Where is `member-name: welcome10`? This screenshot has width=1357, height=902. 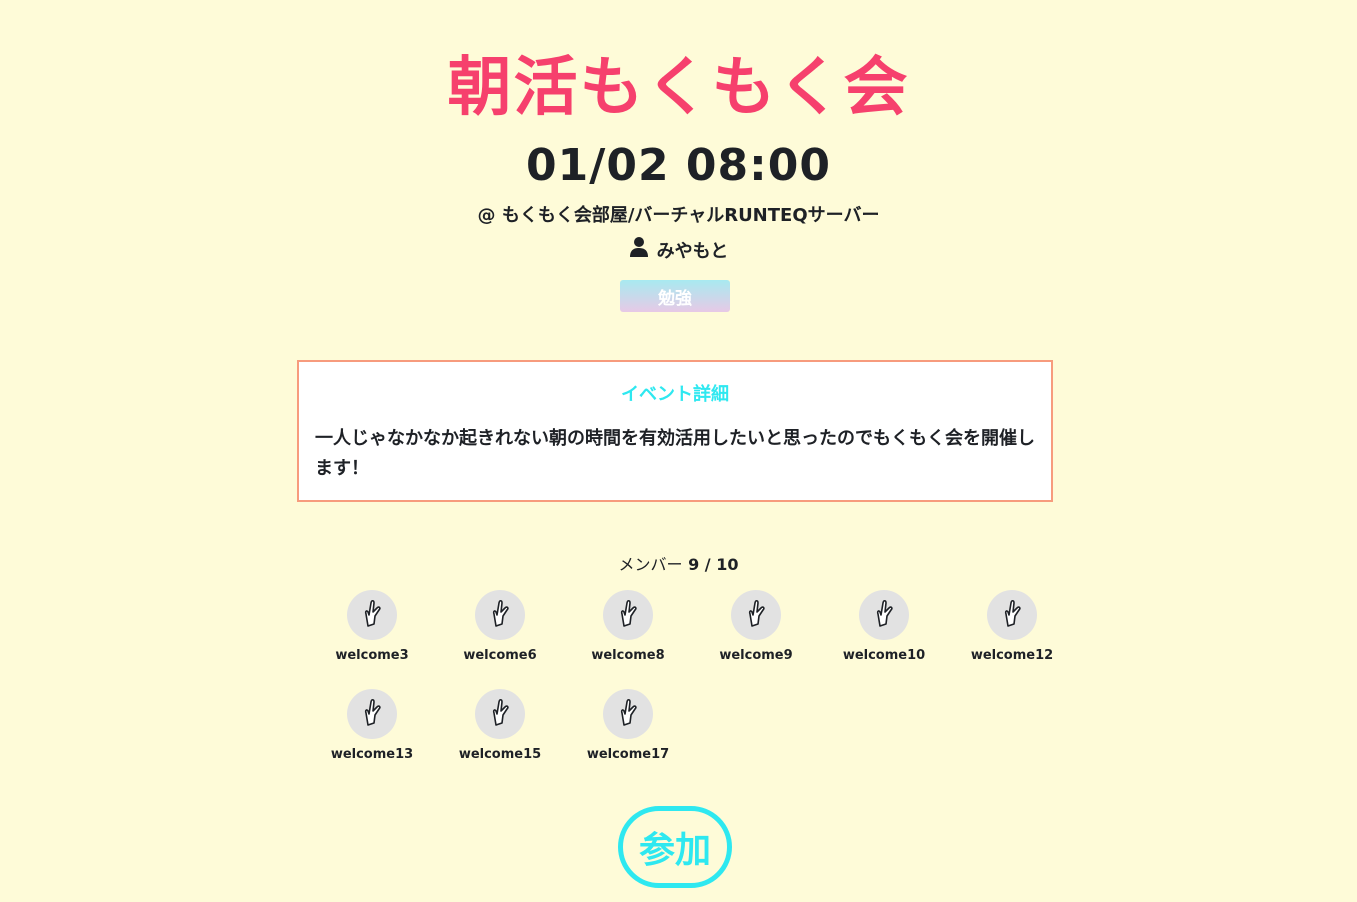 member-name: welcome10 is located at coordinates (884, 655).